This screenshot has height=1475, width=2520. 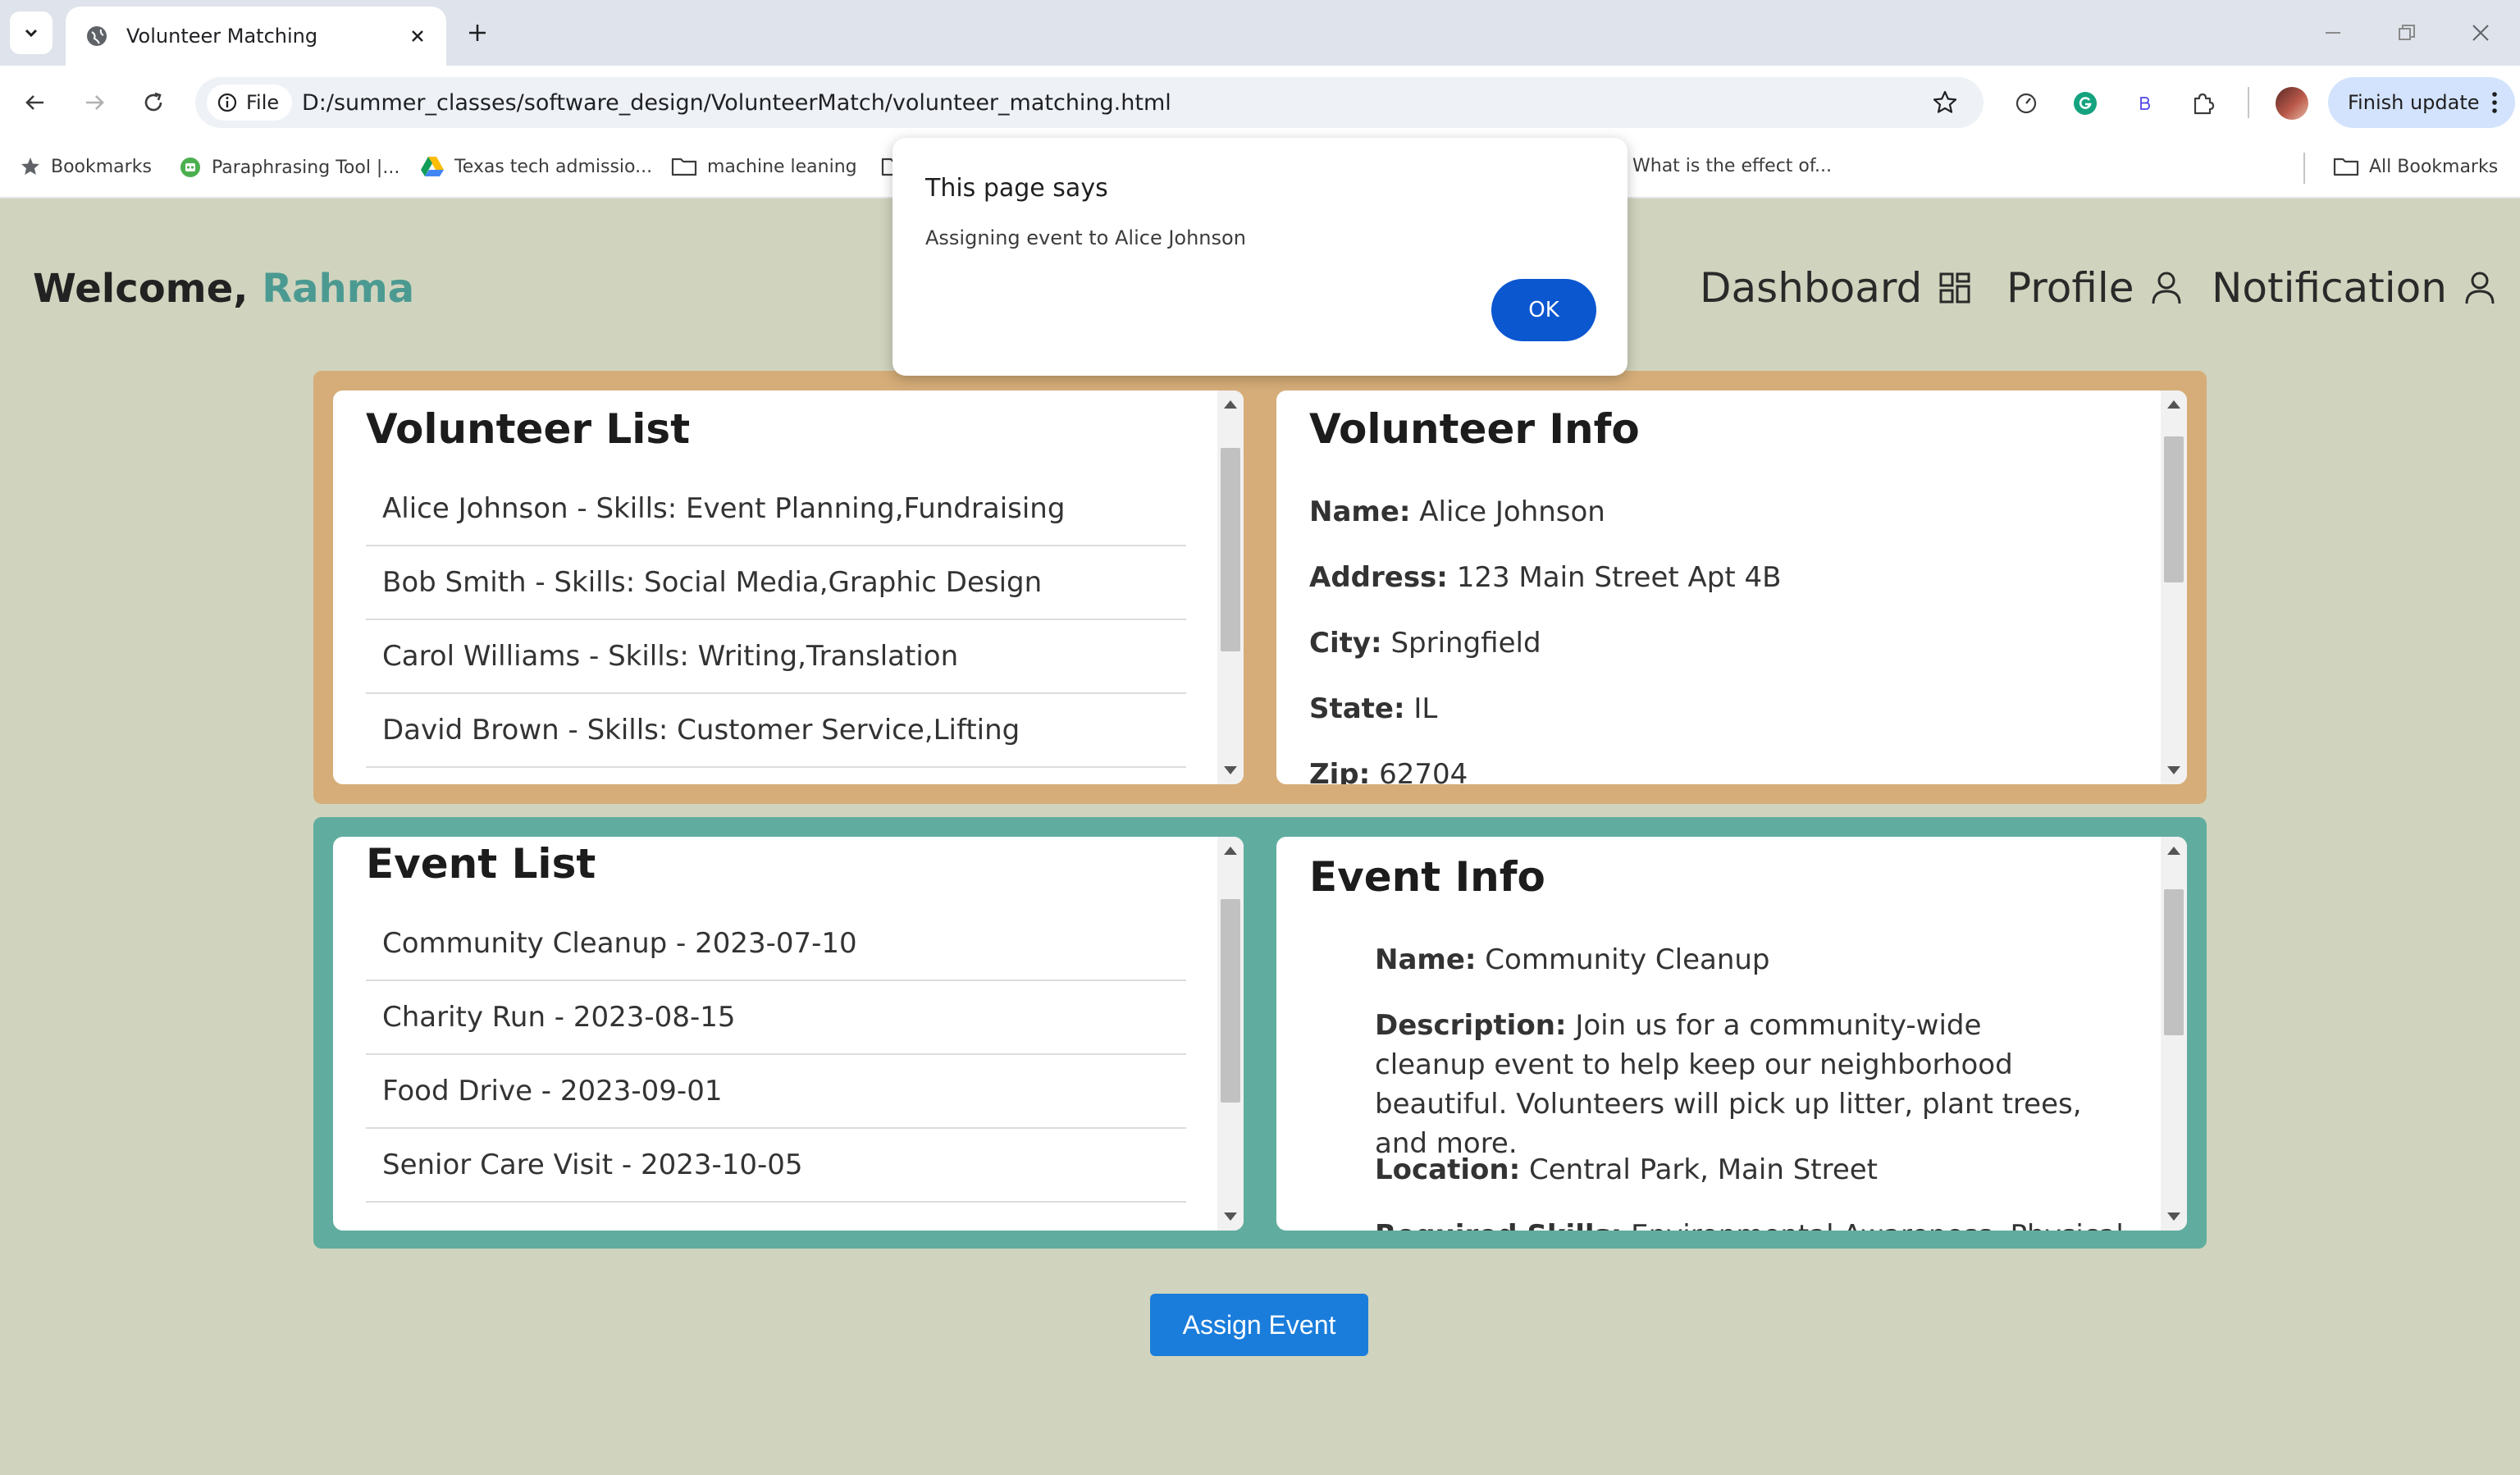 I want to click on new-tab-button, so click(x=478, y=32).